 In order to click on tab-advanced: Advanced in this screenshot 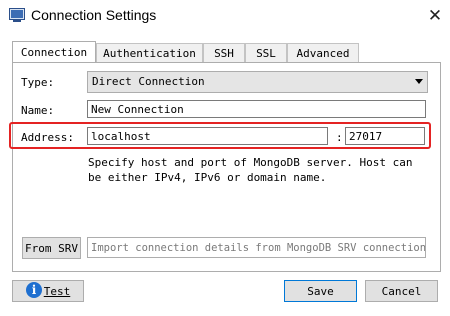, I will do `click(323, 53)`.